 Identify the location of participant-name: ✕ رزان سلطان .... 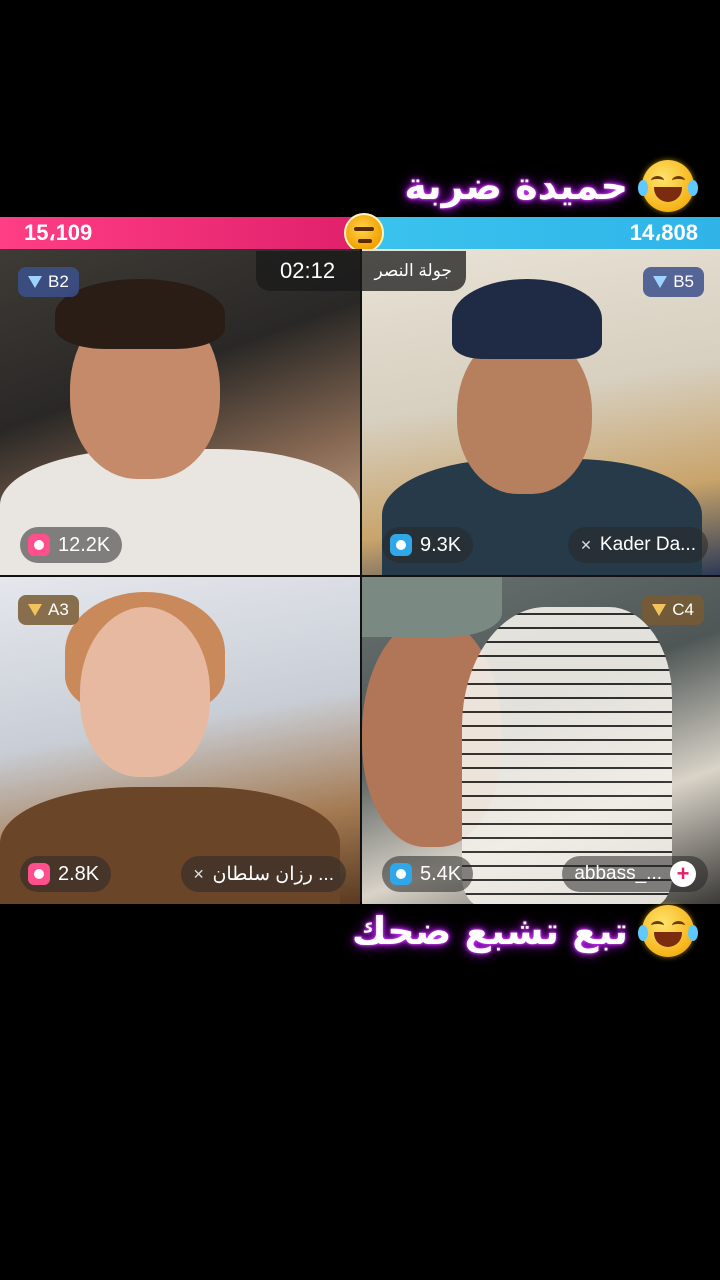
(263, 874).